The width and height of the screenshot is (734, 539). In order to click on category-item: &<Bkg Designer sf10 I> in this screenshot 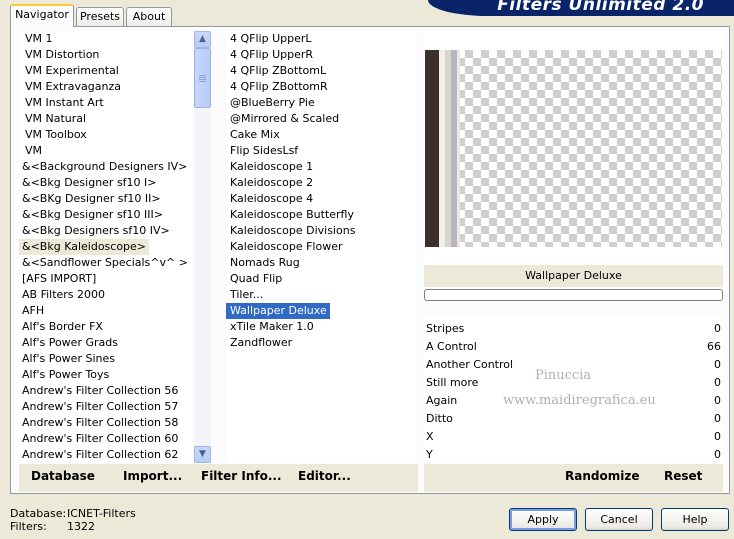, I will do `click(106, 183)`.